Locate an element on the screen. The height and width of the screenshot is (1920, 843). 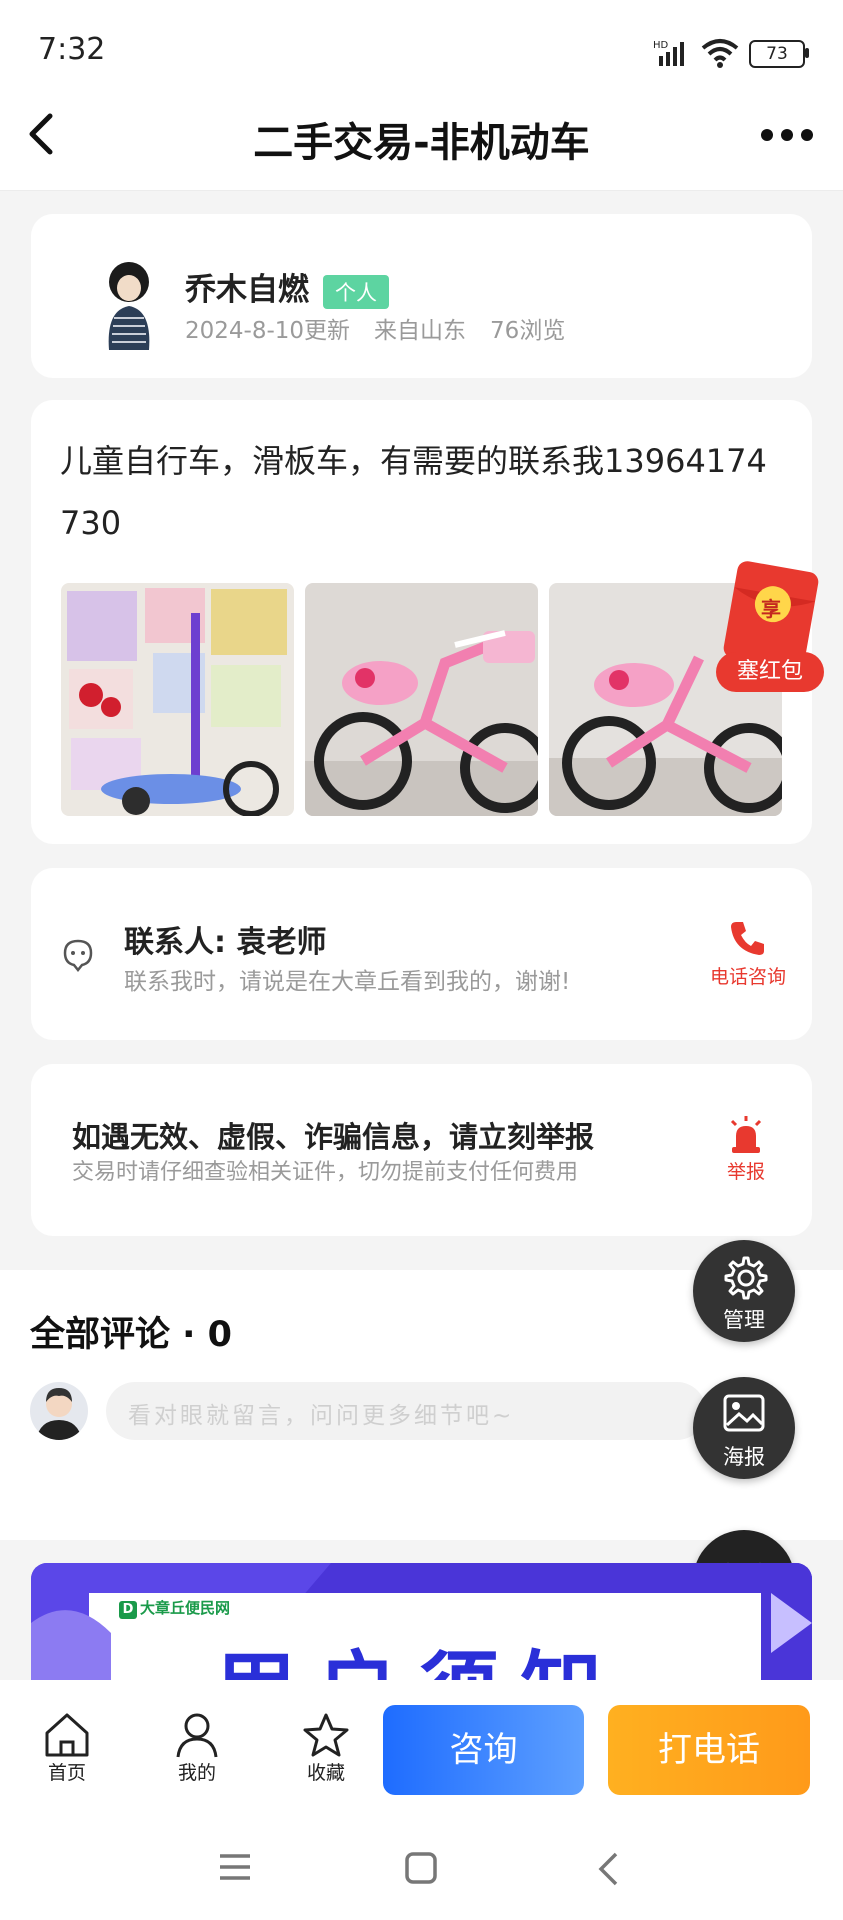
avatar-image is located at coordinates (129, 306).